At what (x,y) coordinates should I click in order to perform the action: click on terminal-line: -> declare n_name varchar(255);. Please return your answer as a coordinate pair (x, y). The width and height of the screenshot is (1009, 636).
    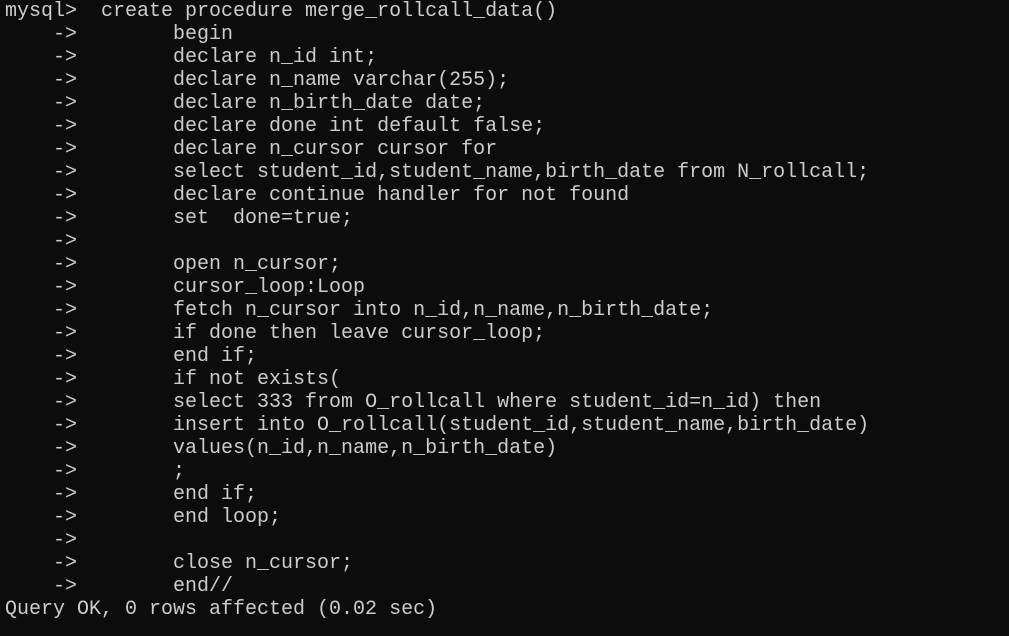
    Looking at the image, I should click on (507, 80).